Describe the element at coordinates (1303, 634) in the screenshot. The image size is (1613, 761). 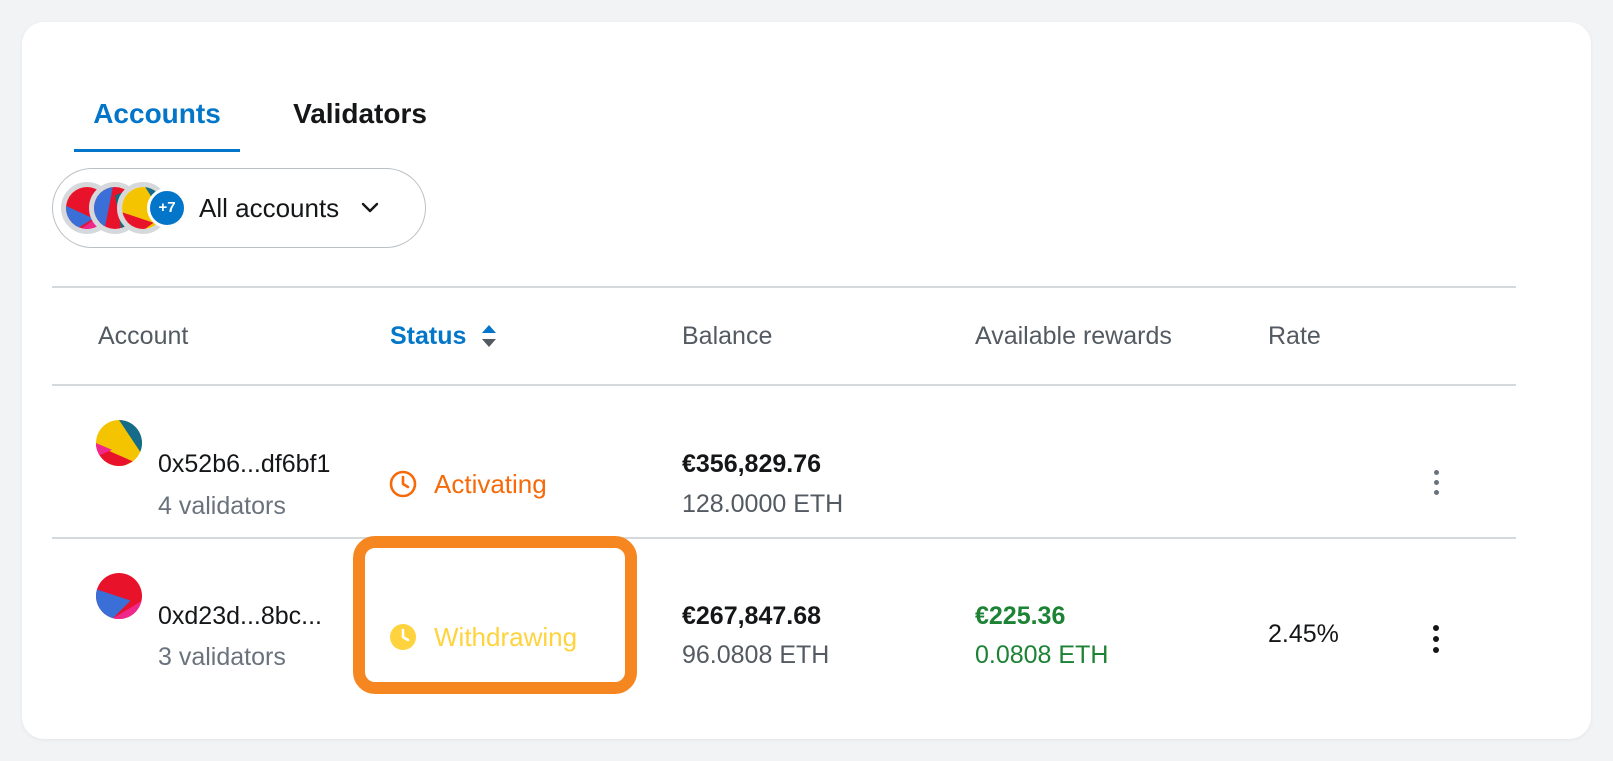
I see `rate-value: 2.45%` at that location.